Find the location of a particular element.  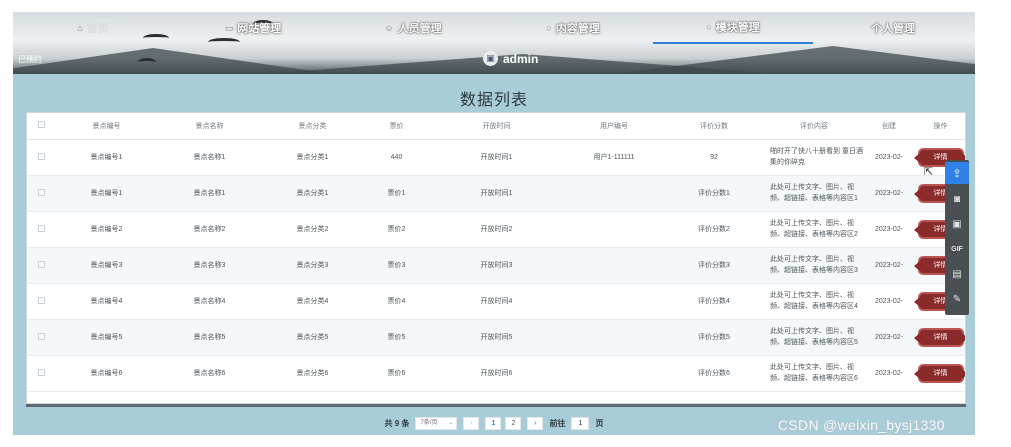

table-cell: 啪时开了快八十册看到 童日酒集的你碎克 is located at coordinates (814, 157).